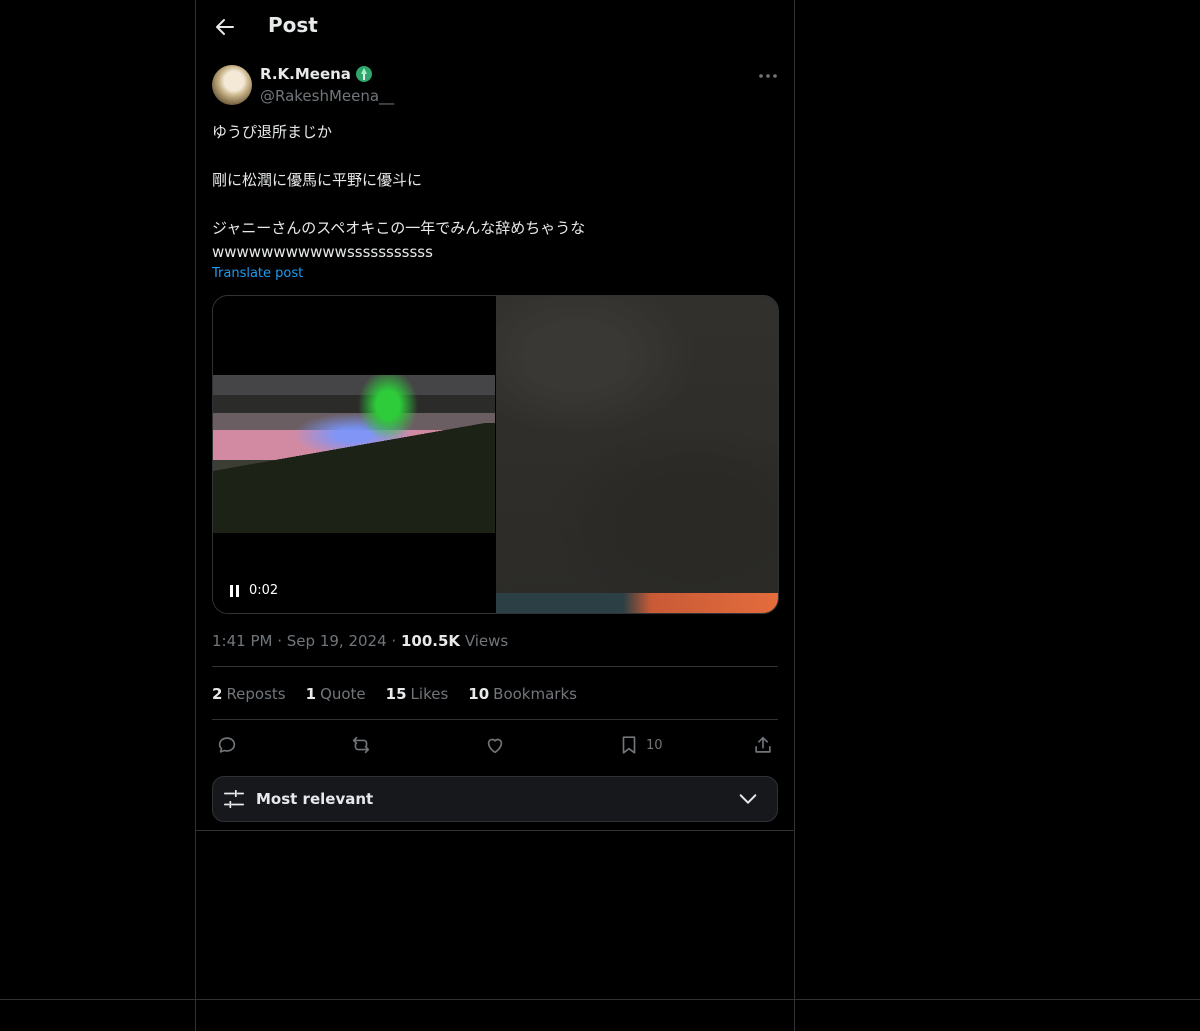 The image size is (1200, 1031). I want to click on bookmarks-stat: 10 Bookmarks, so click(522, 694).